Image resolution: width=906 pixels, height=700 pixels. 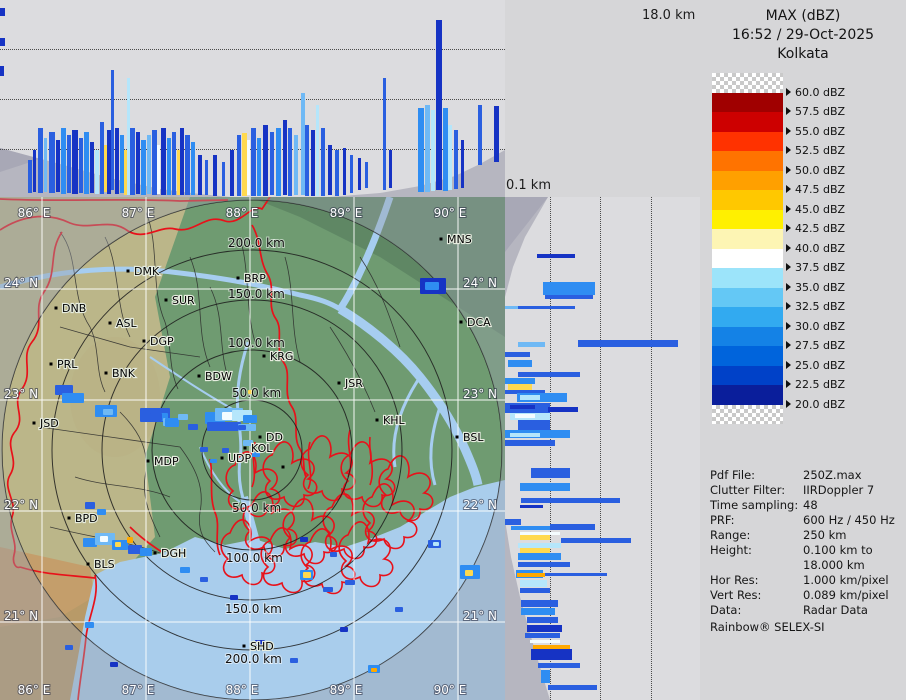 What do you see at coordinates (262, 646) in the screenshot?
I see `city-label-shd: SHD` at bounding box center [262, 646].